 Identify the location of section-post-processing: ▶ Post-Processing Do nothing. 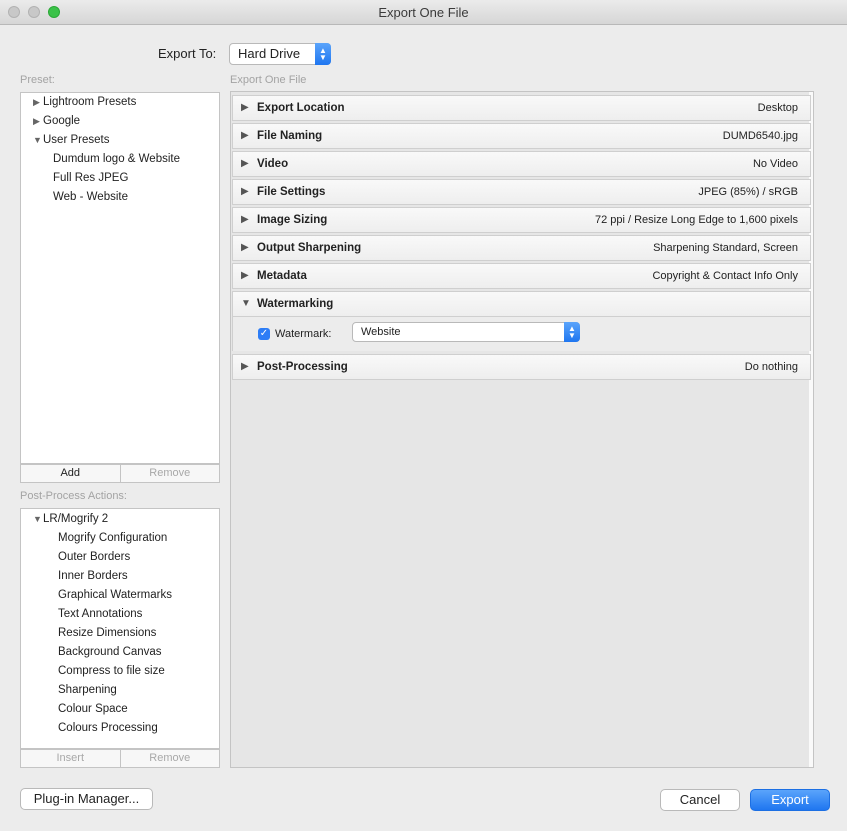
(521, 367).